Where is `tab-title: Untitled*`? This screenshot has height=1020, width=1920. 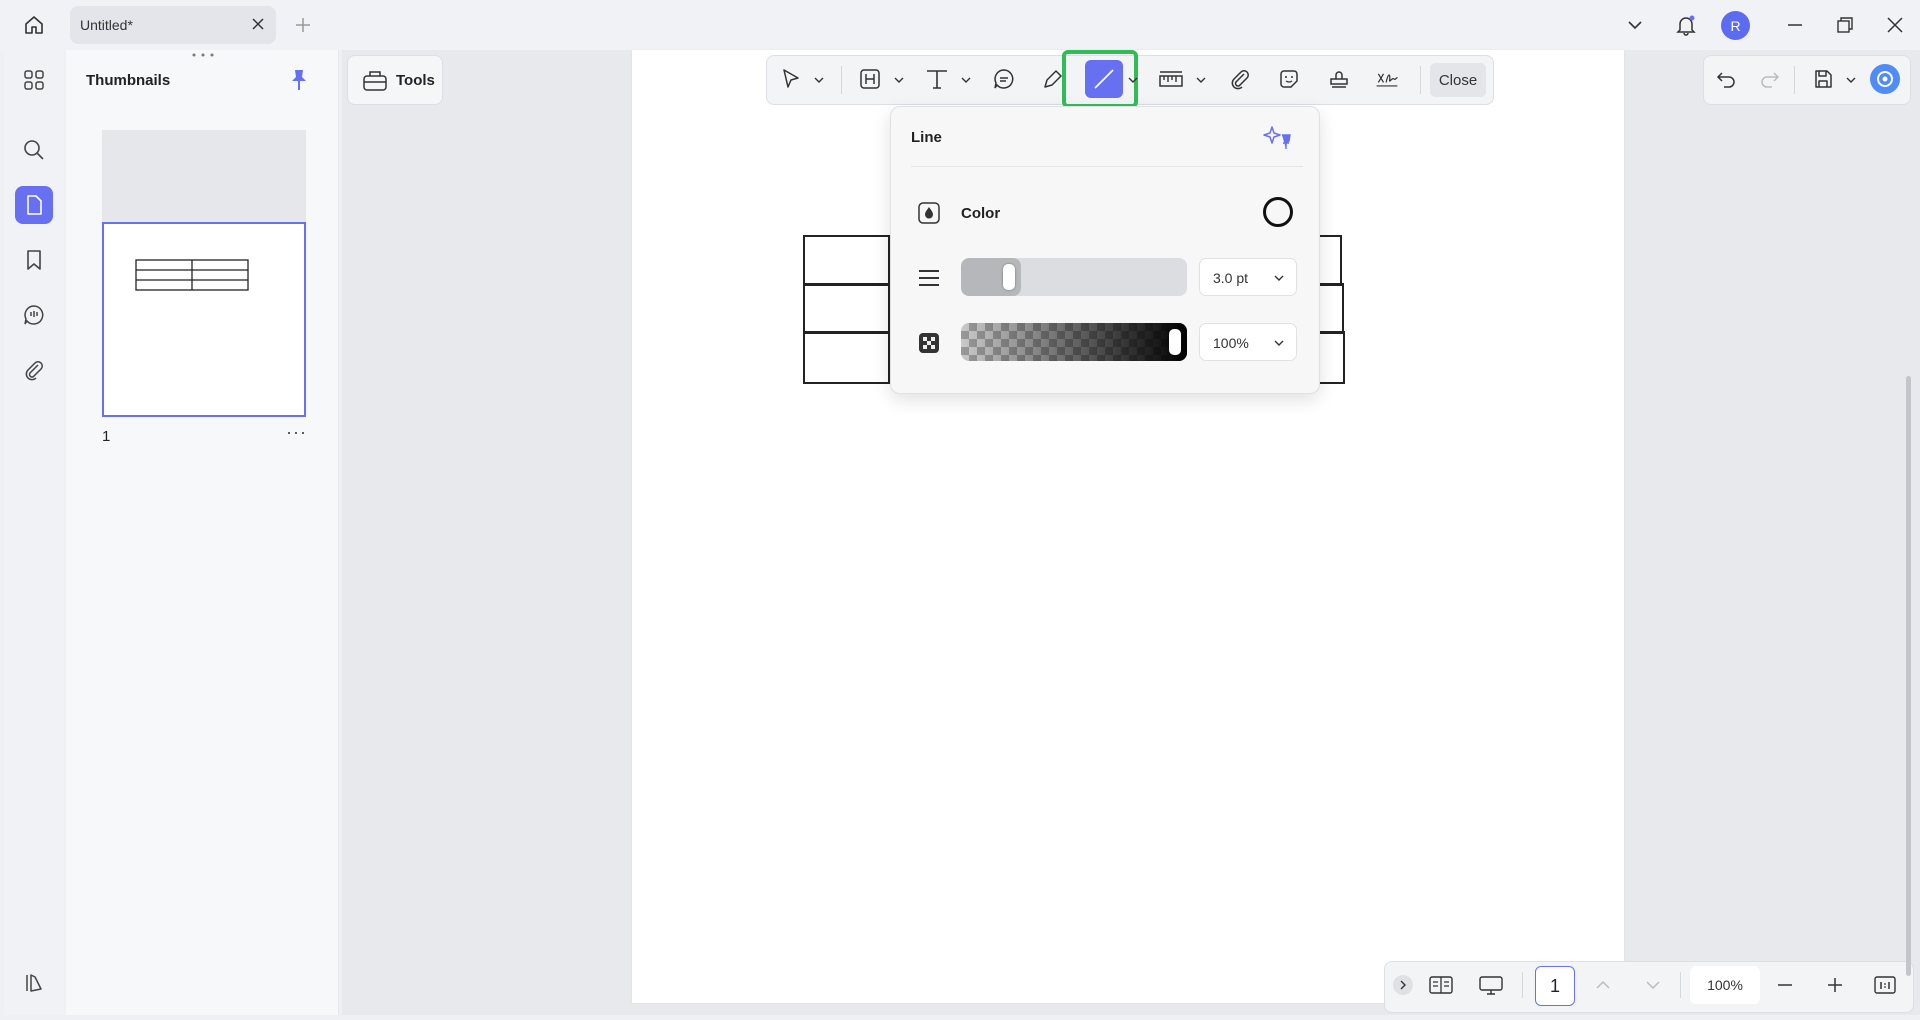
tab-title: Untitled* is located at coordinates (106, 25).